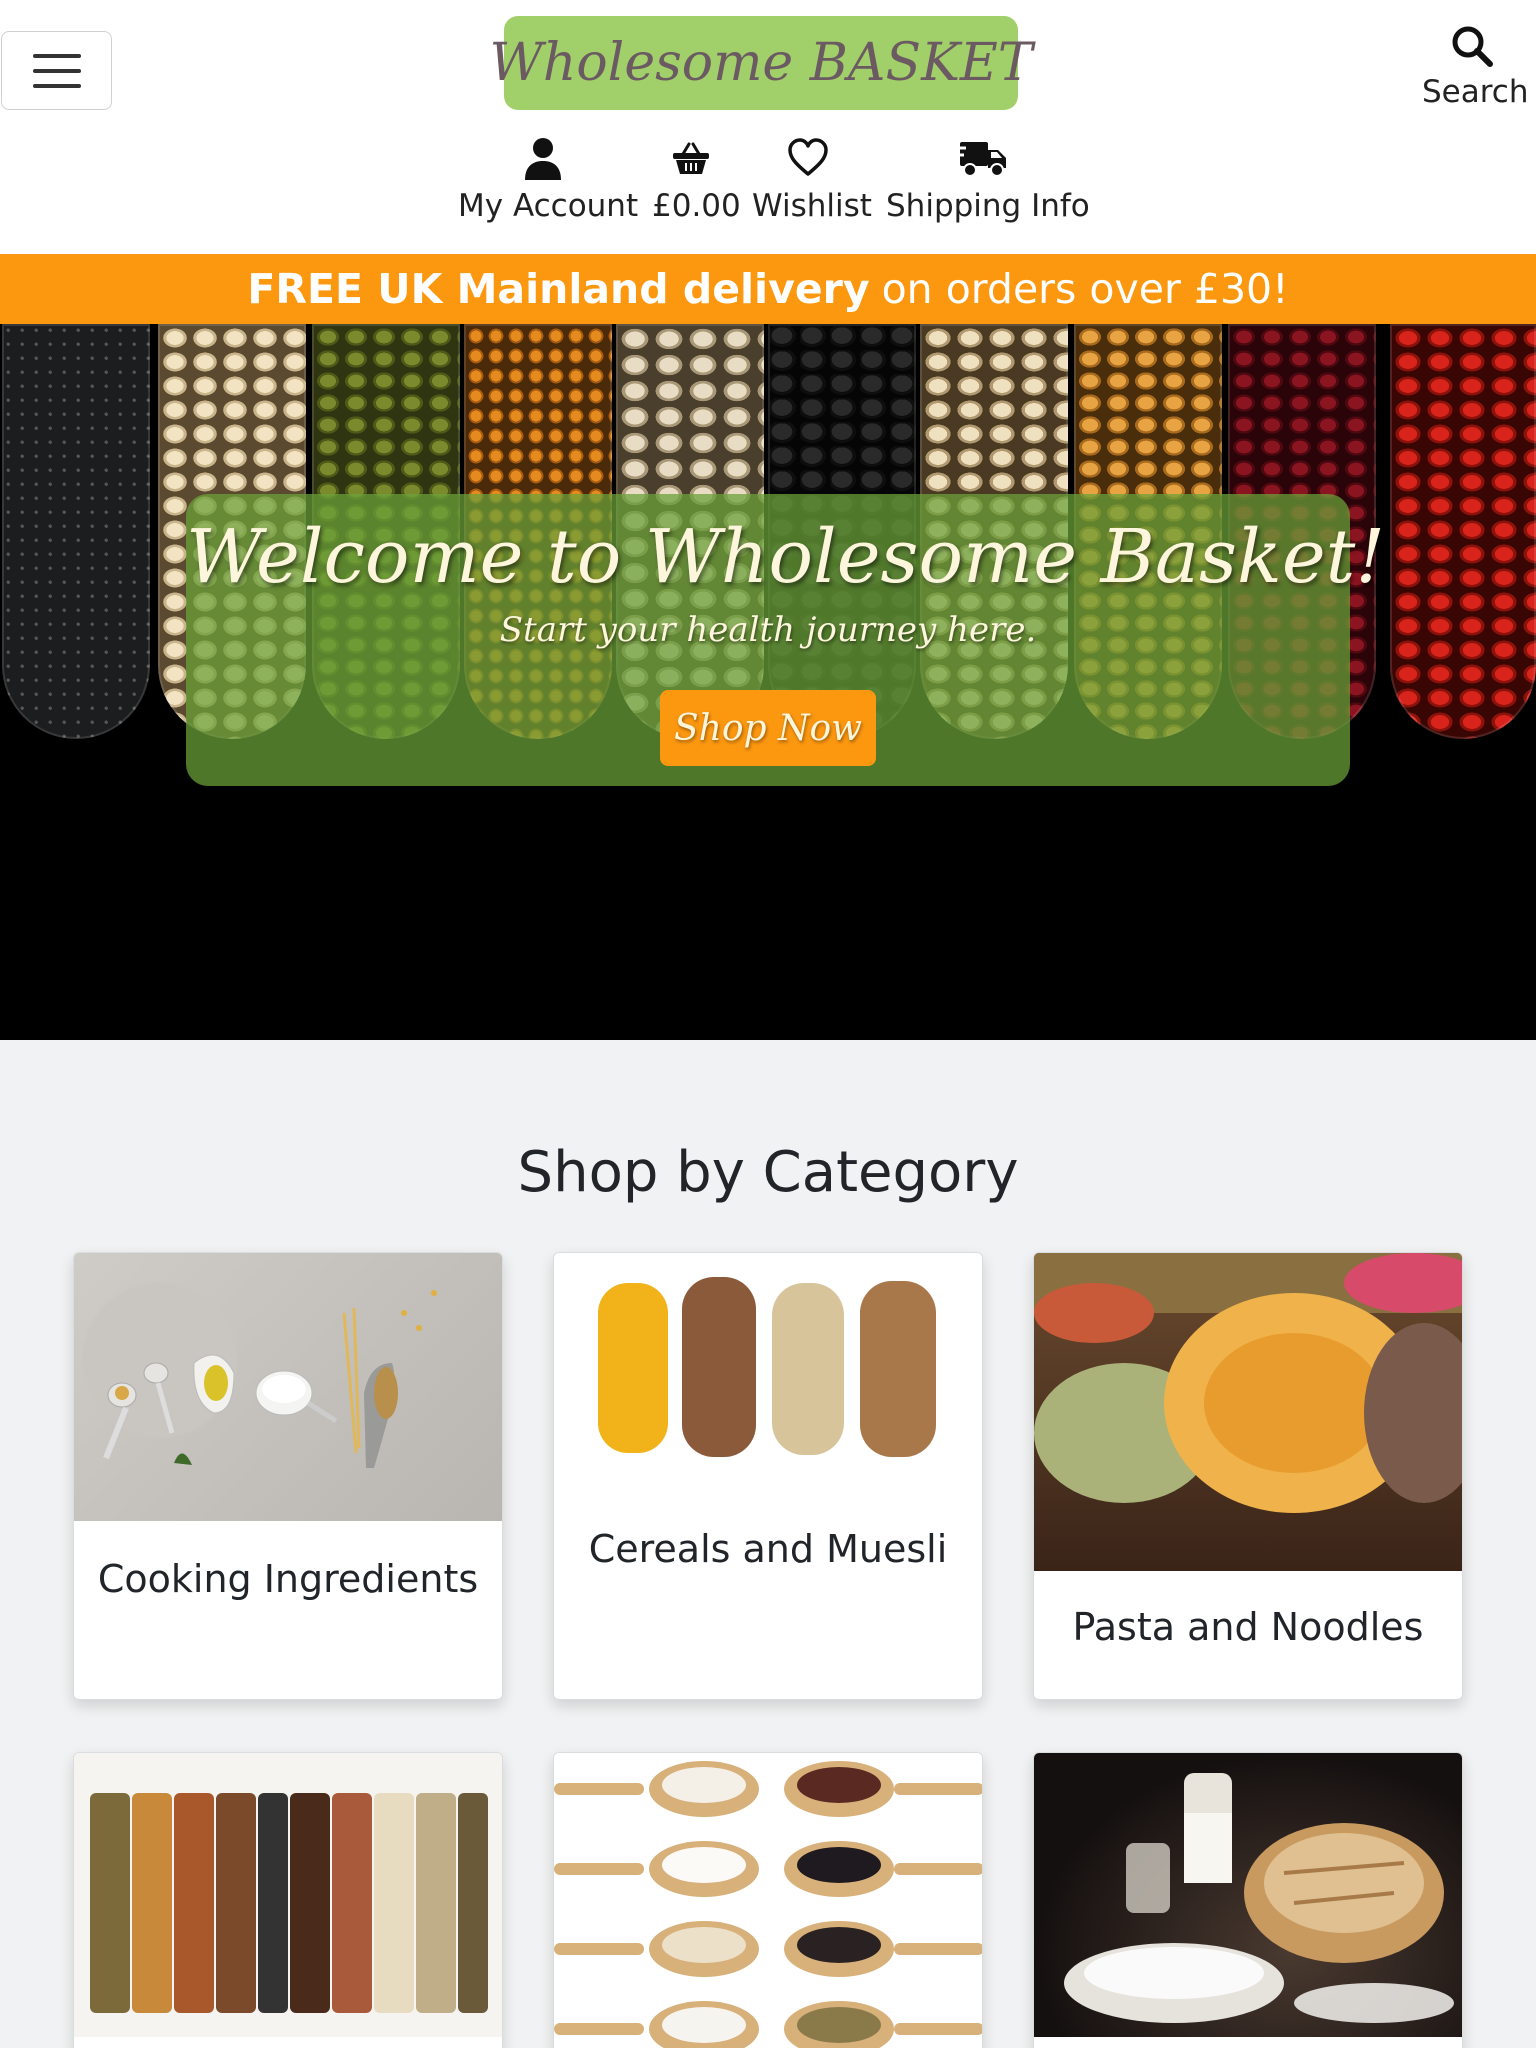 This screenshot has width=1536, height=2048. I want to click on hero-title: Welcome to Wholesome Basket!, so click(786, 557).